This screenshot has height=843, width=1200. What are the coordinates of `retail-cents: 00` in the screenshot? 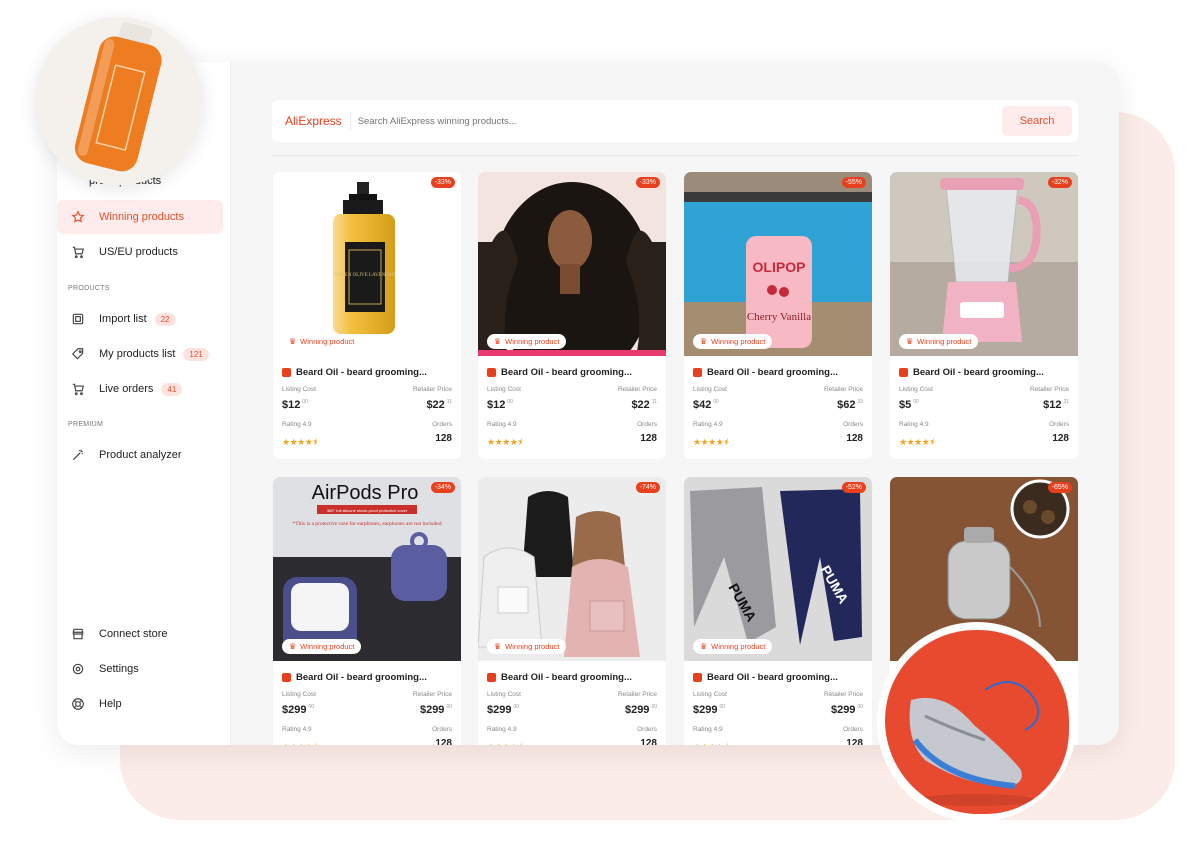 It's located at (449, 707).